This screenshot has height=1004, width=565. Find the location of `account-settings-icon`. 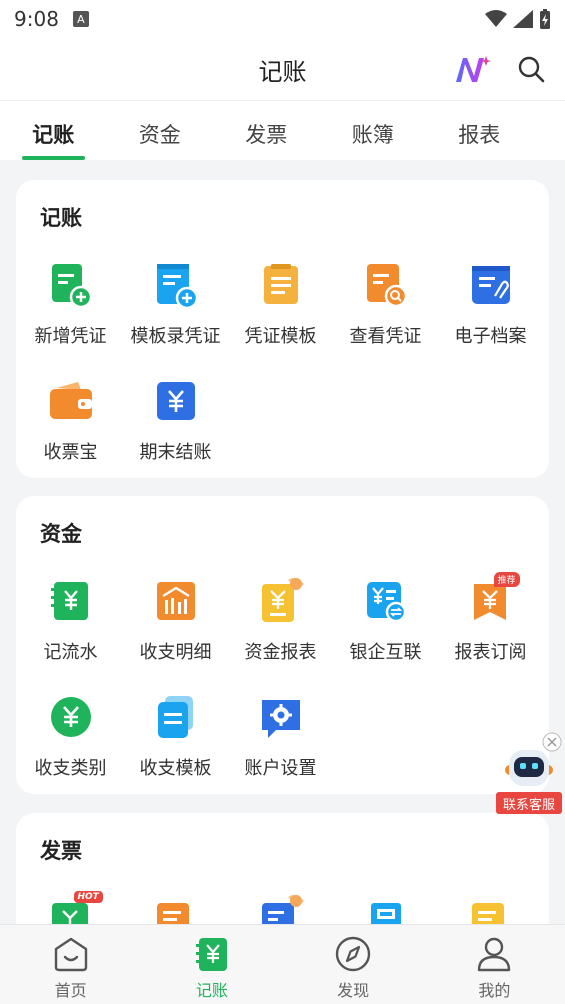

account-settings-icon is located at coordinates (281, 717).